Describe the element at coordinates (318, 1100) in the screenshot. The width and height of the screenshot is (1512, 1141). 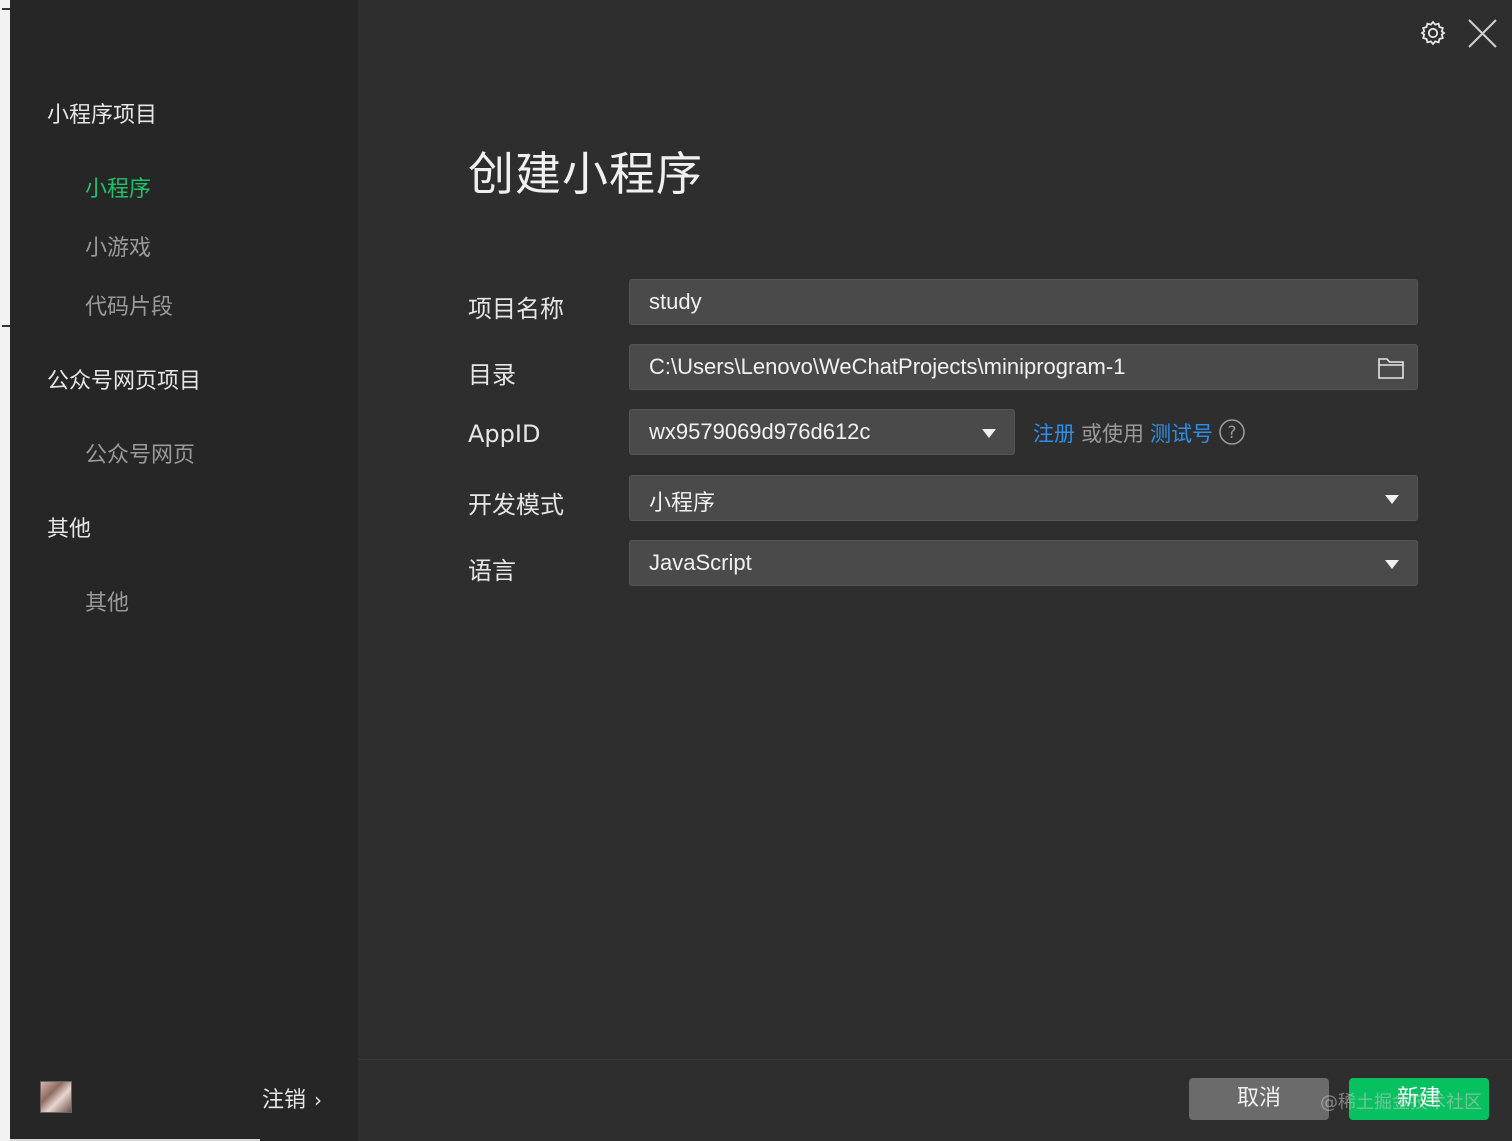
I see `chevron-right-icon: ›` at that location.